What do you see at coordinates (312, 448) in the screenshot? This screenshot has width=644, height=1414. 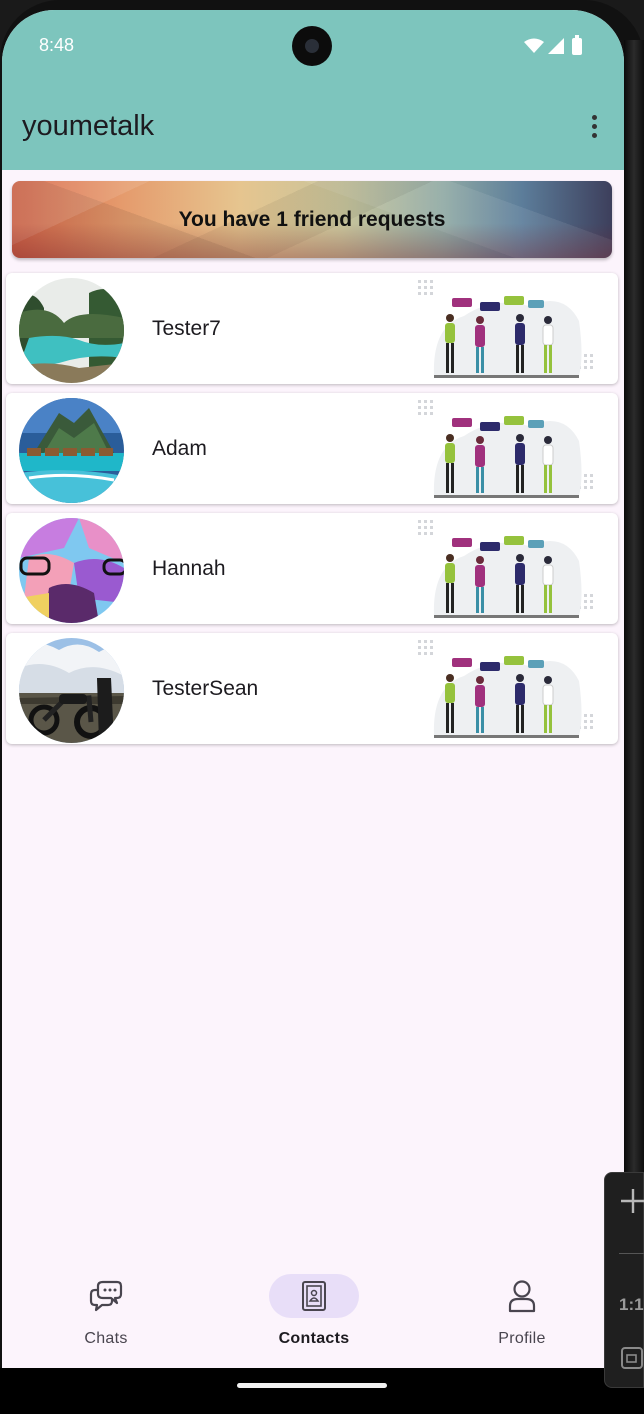 I see `contact-card: Adam` at bounding box center [312, 448].